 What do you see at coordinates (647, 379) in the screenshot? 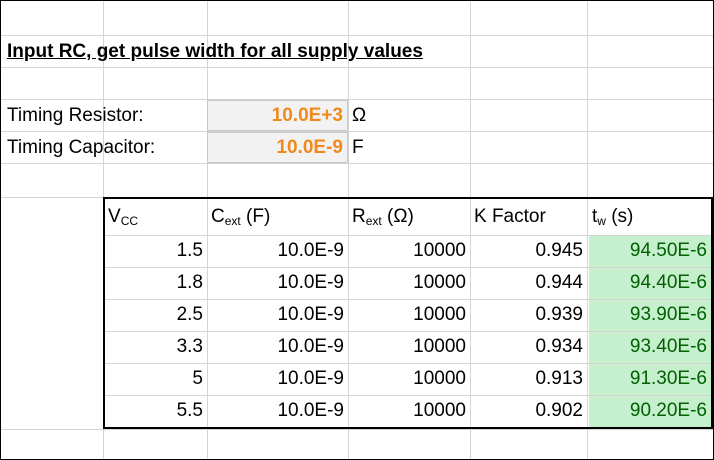
I see `cell-tw: 91.30E-6` at bounding box center [647, 379].